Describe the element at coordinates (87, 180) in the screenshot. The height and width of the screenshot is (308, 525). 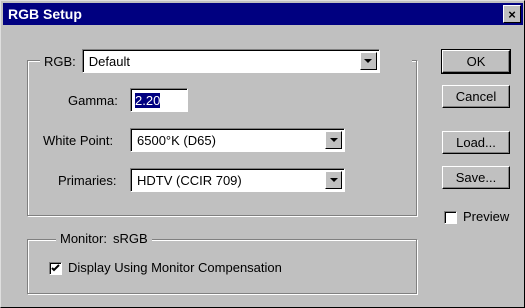
I see `primaries-label: Primaries:` at that location.